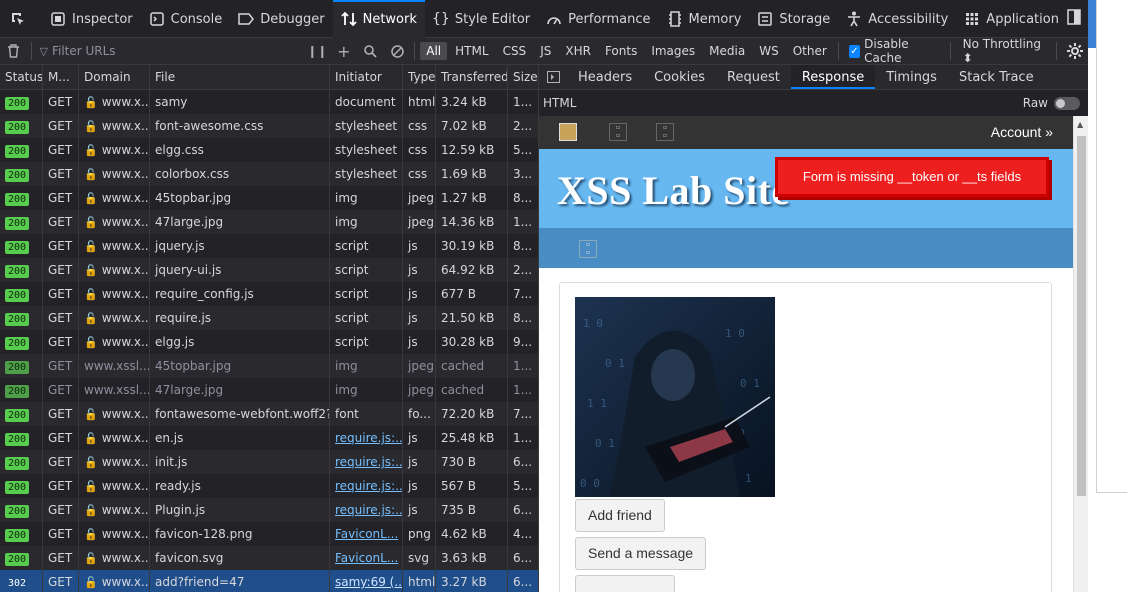 This screenshot has width=1127, height=592. I want to click on toggle-sidebar-button, so click(553, 77).